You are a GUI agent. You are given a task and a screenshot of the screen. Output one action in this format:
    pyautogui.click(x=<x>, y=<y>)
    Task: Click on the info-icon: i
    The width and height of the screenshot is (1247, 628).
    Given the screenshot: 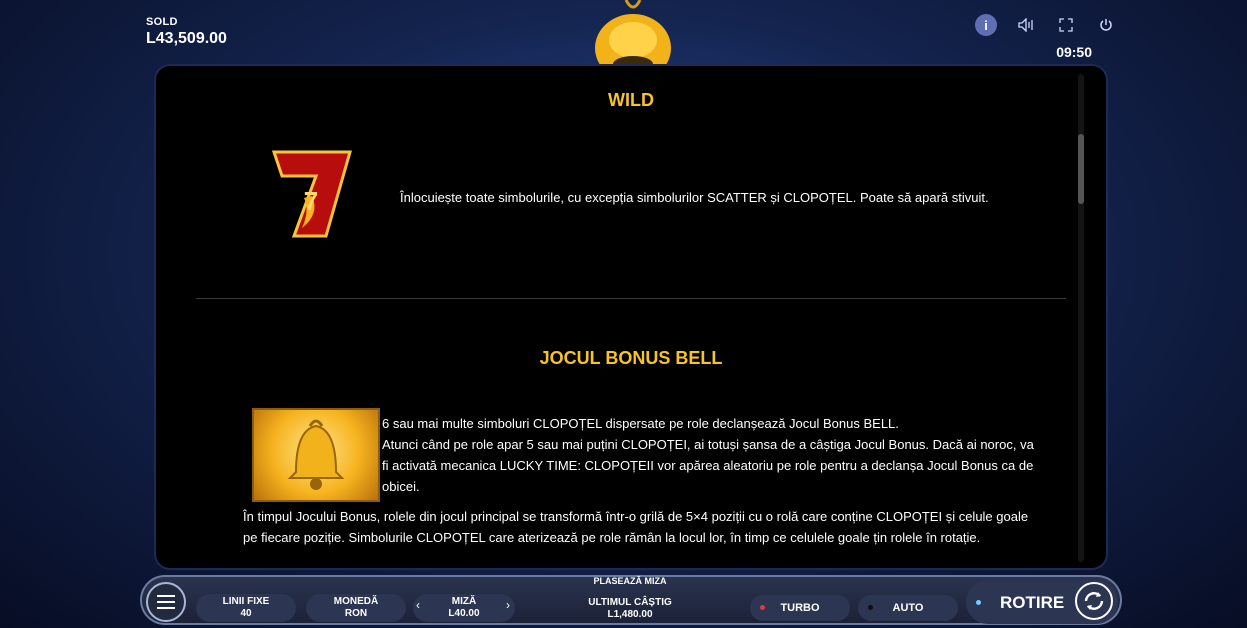 What is the action you would take?
    pyautogui.click(x=986, y=25)
    